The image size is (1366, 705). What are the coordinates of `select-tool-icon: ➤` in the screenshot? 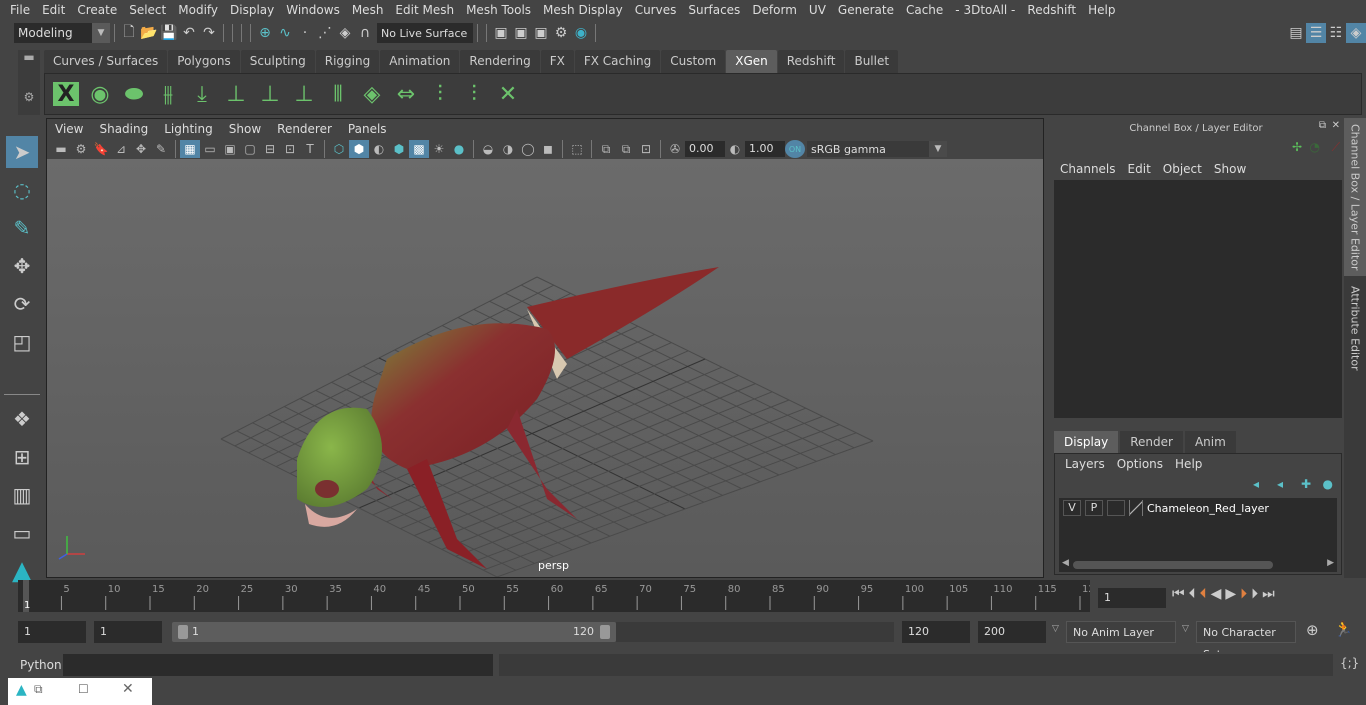 It's located at (22, 152).